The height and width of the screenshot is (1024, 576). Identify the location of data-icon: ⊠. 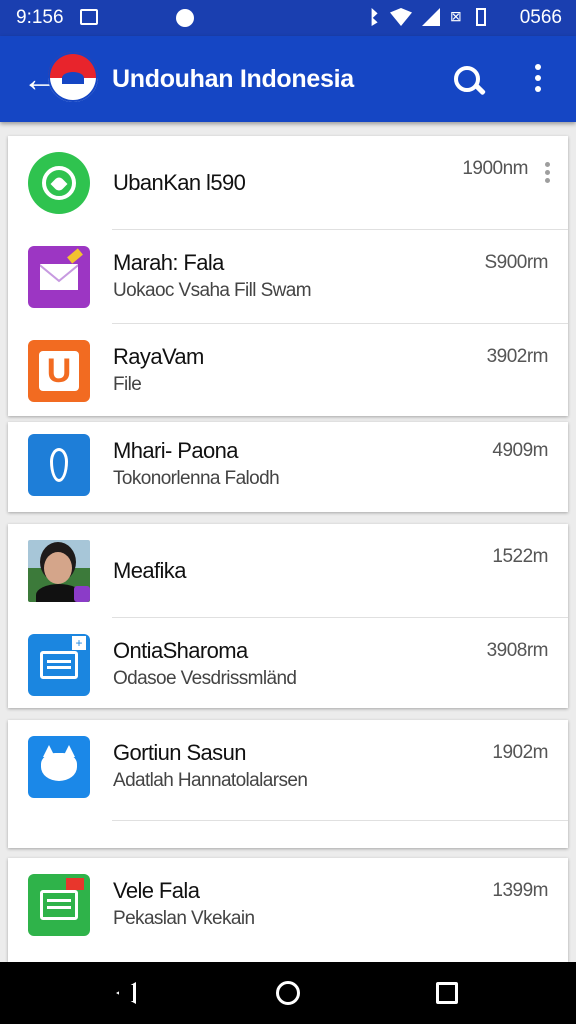
(456, 16).